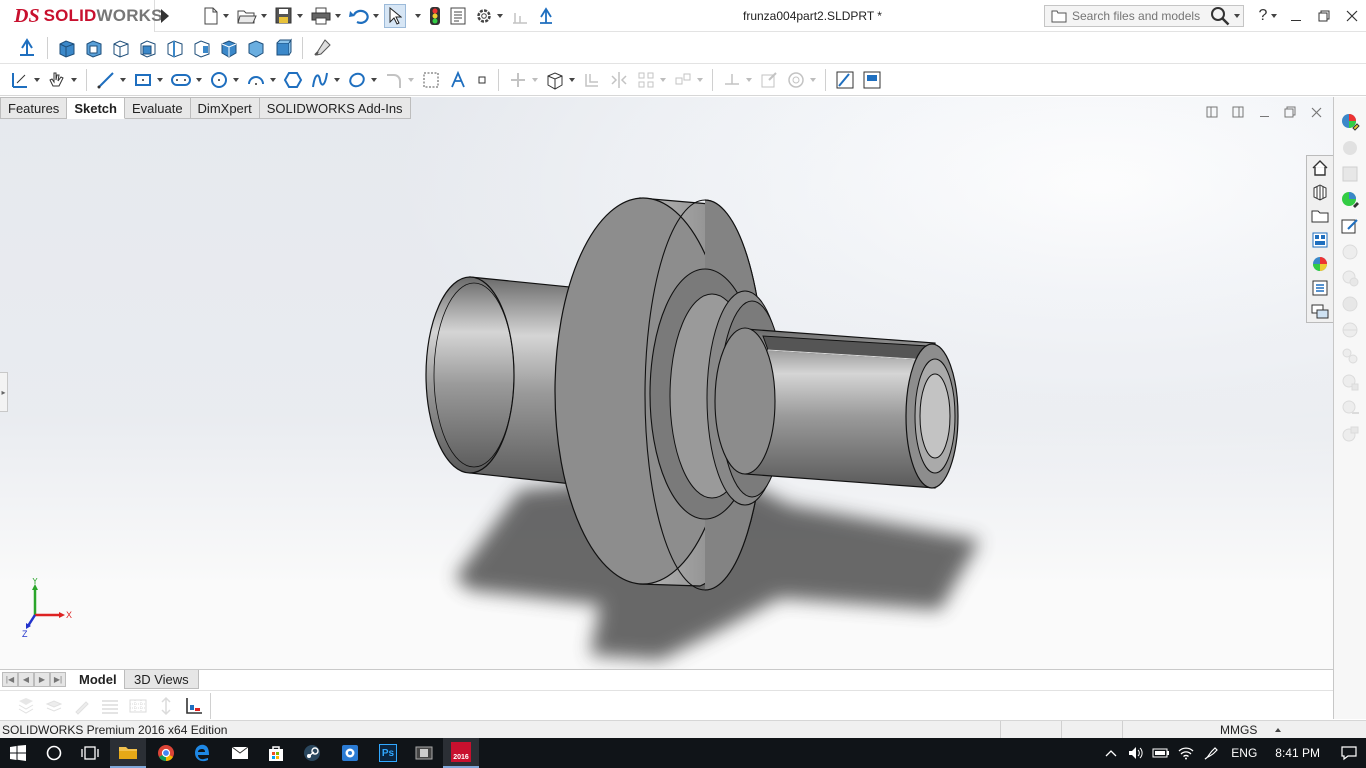  Describe the element at coordinates (416, 16) in the screenshot. I see `select-dropdown-button` at that location.